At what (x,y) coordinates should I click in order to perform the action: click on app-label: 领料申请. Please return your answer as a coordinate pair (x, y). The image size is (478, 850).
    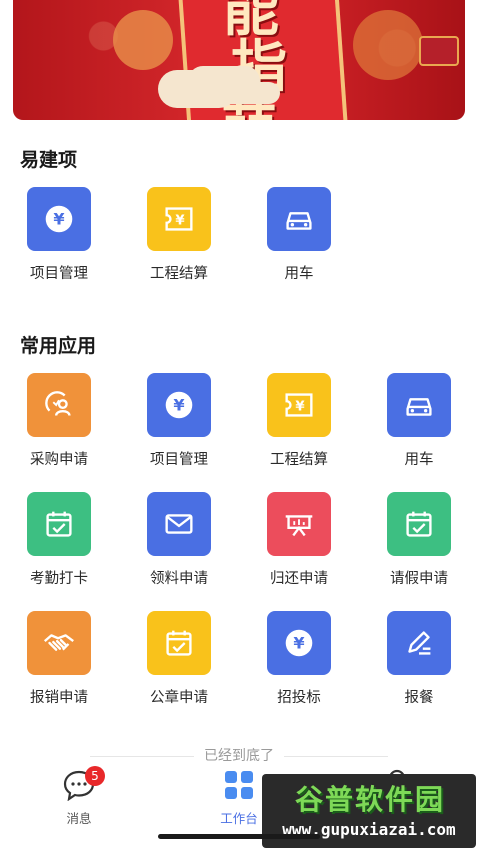
    Looking at the image, I should click on (179, 579).